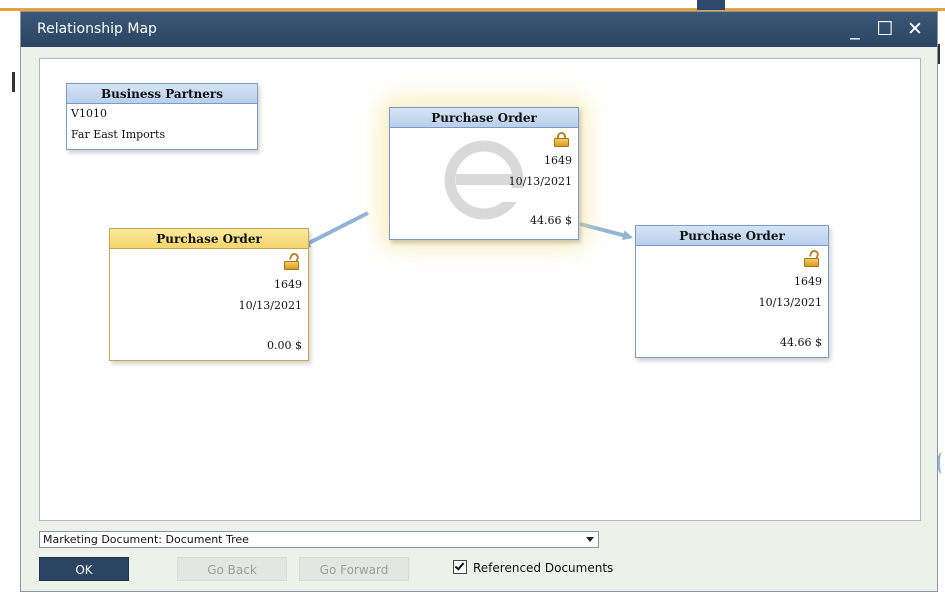  What do you see at coordinates (472, 4) in the screenshot?
I see `background-top` at bounding box center [472, 4].